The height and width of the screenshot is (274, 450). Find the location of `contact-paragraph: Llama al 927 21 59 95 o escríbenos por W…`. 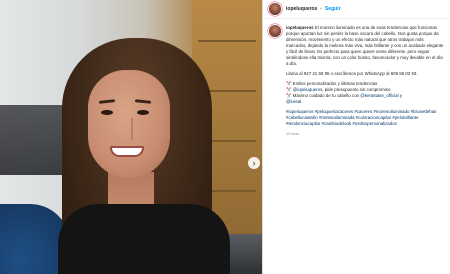

contact-paragraph: Llama al 927 21 59 95 o escríbenos por W… is located at coordinates (352, 73).